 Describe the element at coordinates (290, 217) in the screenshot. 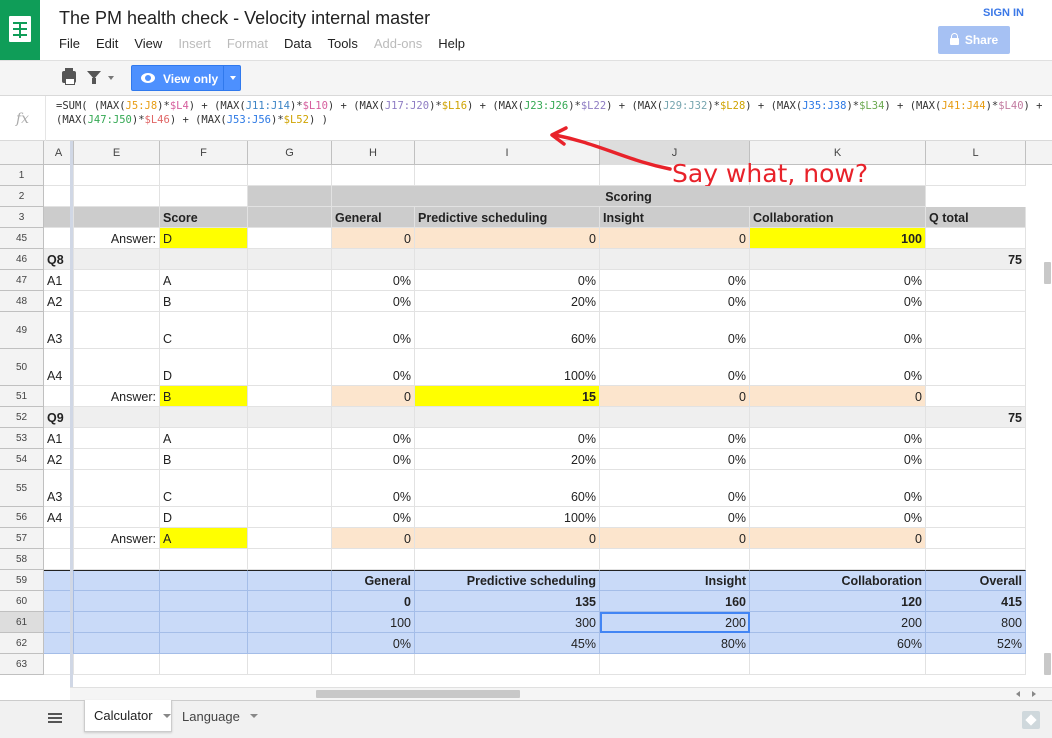

I see `cell-g3` at that location.